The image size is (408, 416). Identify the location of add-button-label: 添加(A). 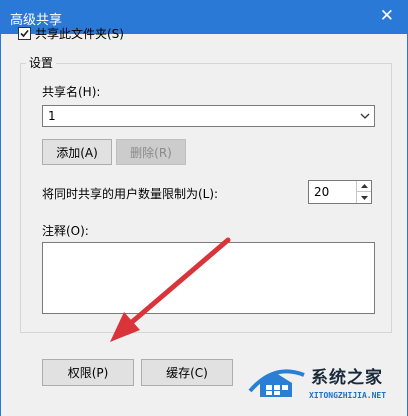
(77, 152).